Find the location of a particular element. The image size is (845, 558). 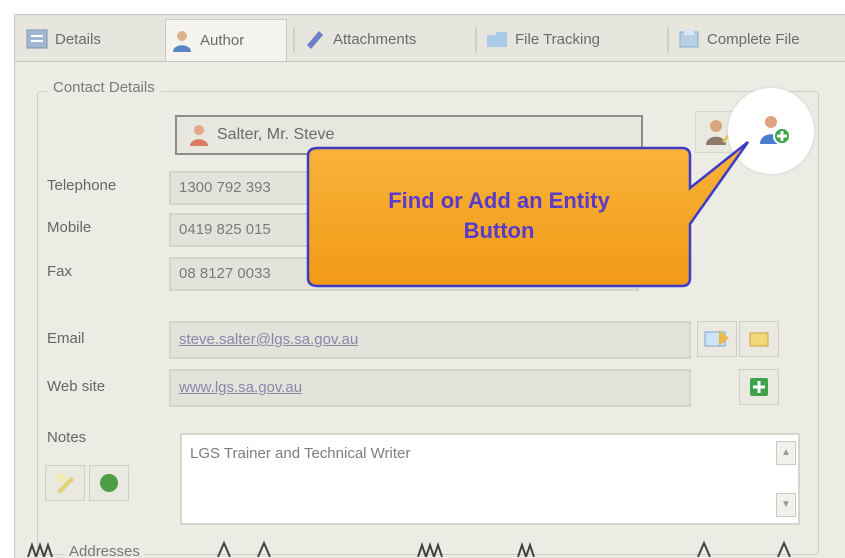

tab-file-tracking: File Tracking is located at coordinates (571, 39).